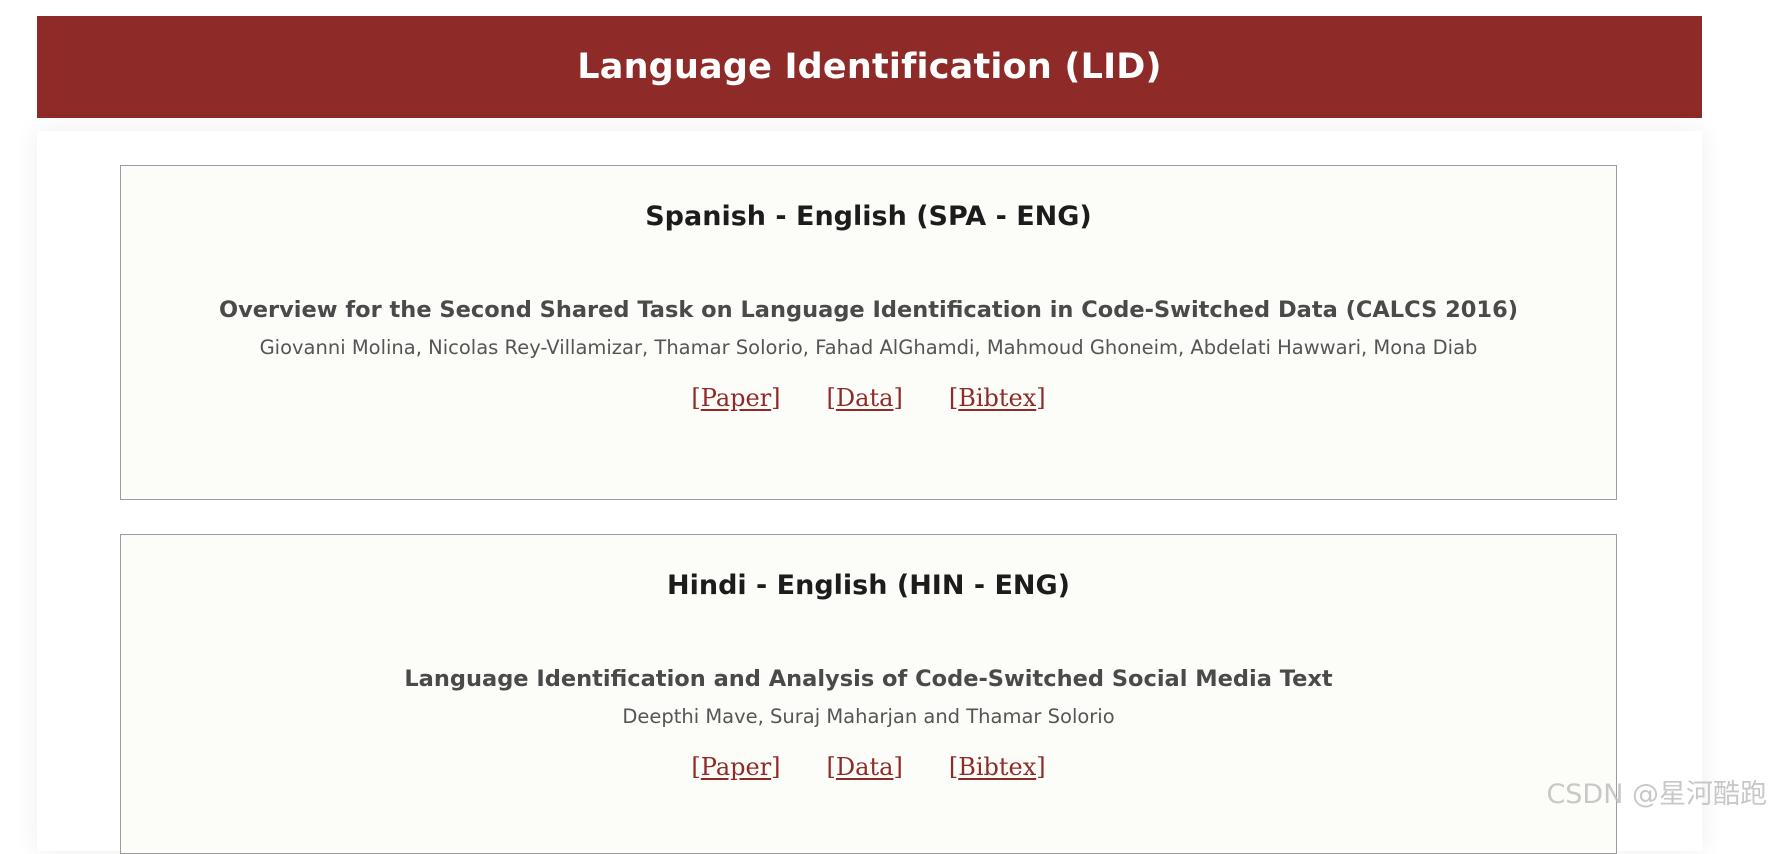 The height and width of the screenshot is (854, 1771). I want to click on page-title: Language Identification (LID), so click(869, 67).